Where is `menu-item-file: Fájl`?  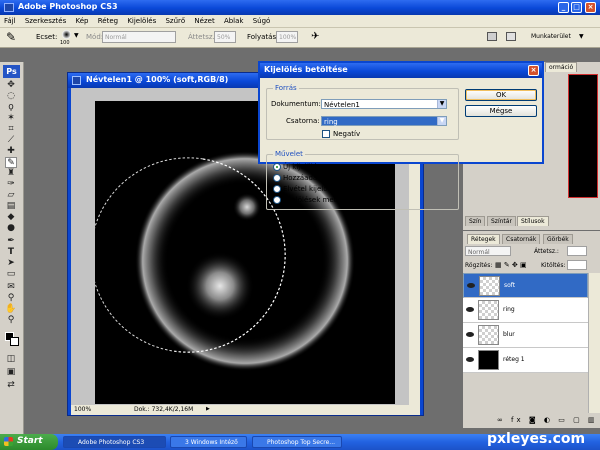 menu-item-file: Fájl is located at coordinates (9, 20).